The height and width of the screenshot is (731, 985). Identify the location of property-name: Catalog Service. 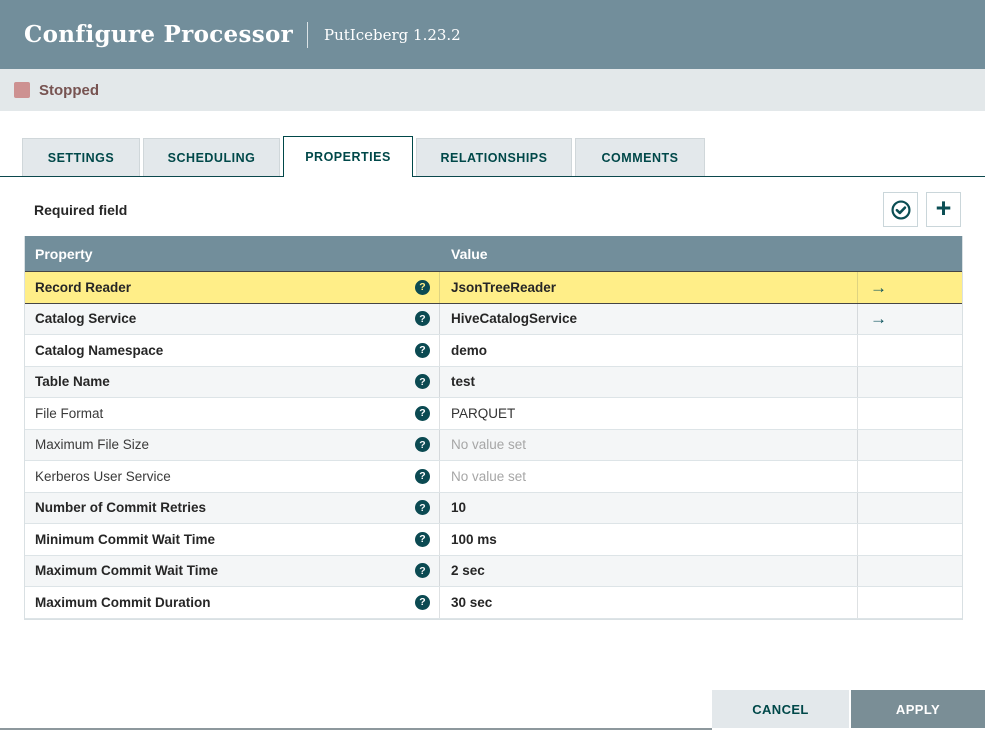
(86, 319).